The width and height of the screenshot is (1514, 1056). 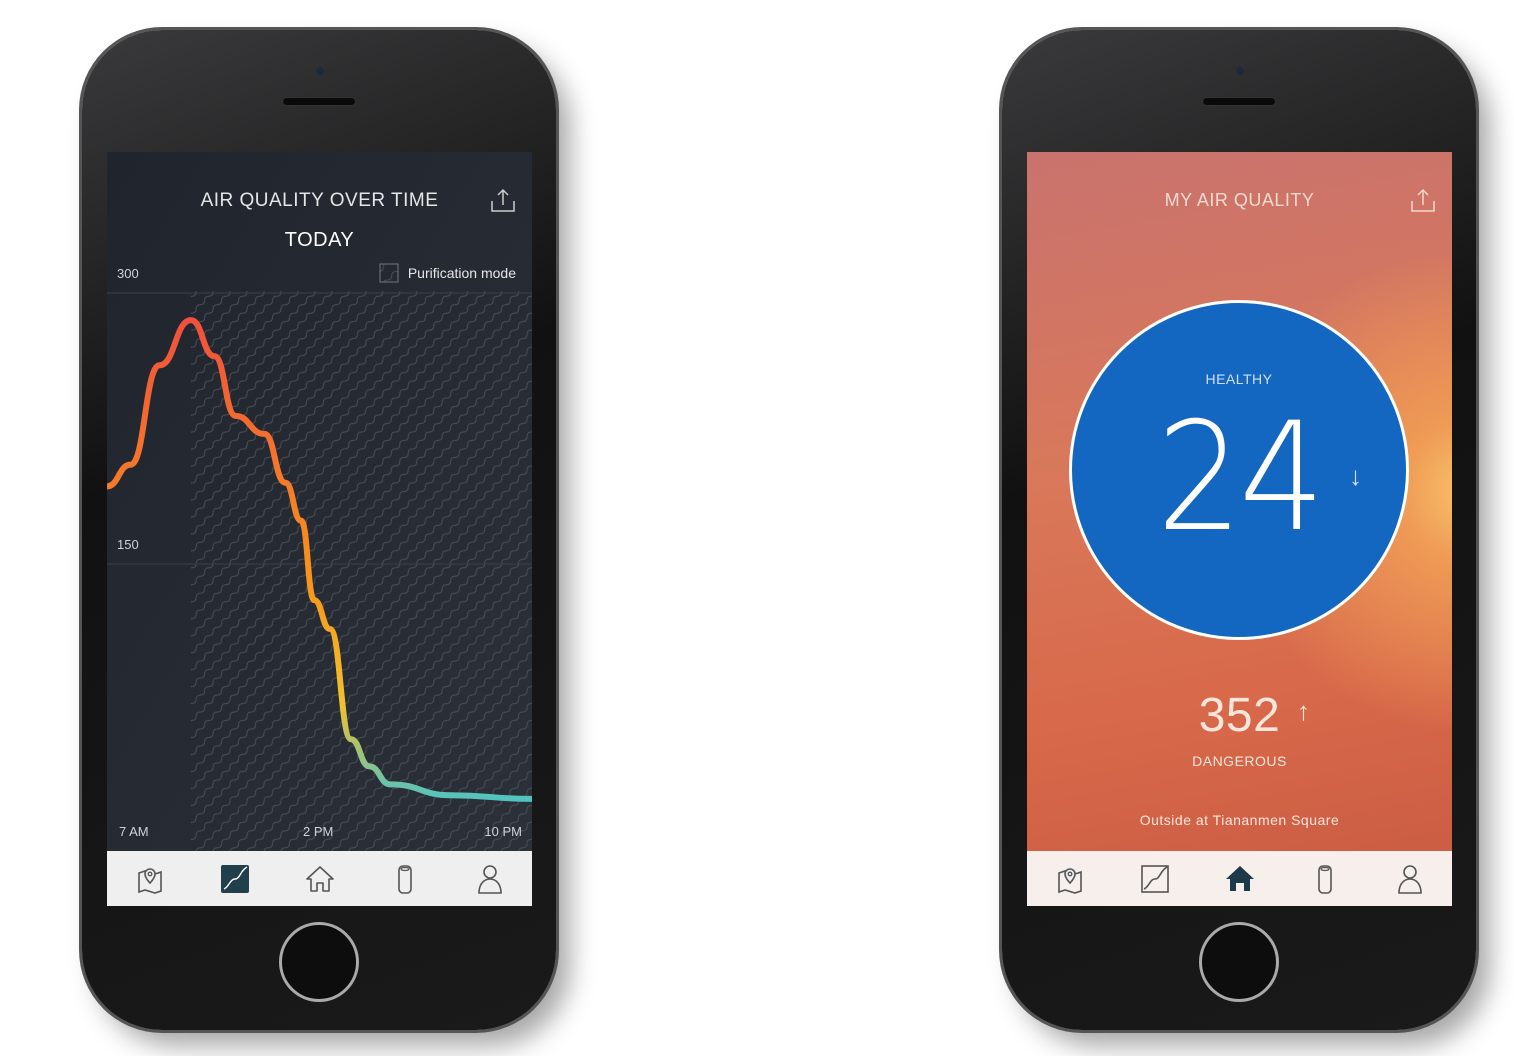 I want to click on indoor-quality-circle: HEALTHY 24 ↓, so click(x=1239, y=470).